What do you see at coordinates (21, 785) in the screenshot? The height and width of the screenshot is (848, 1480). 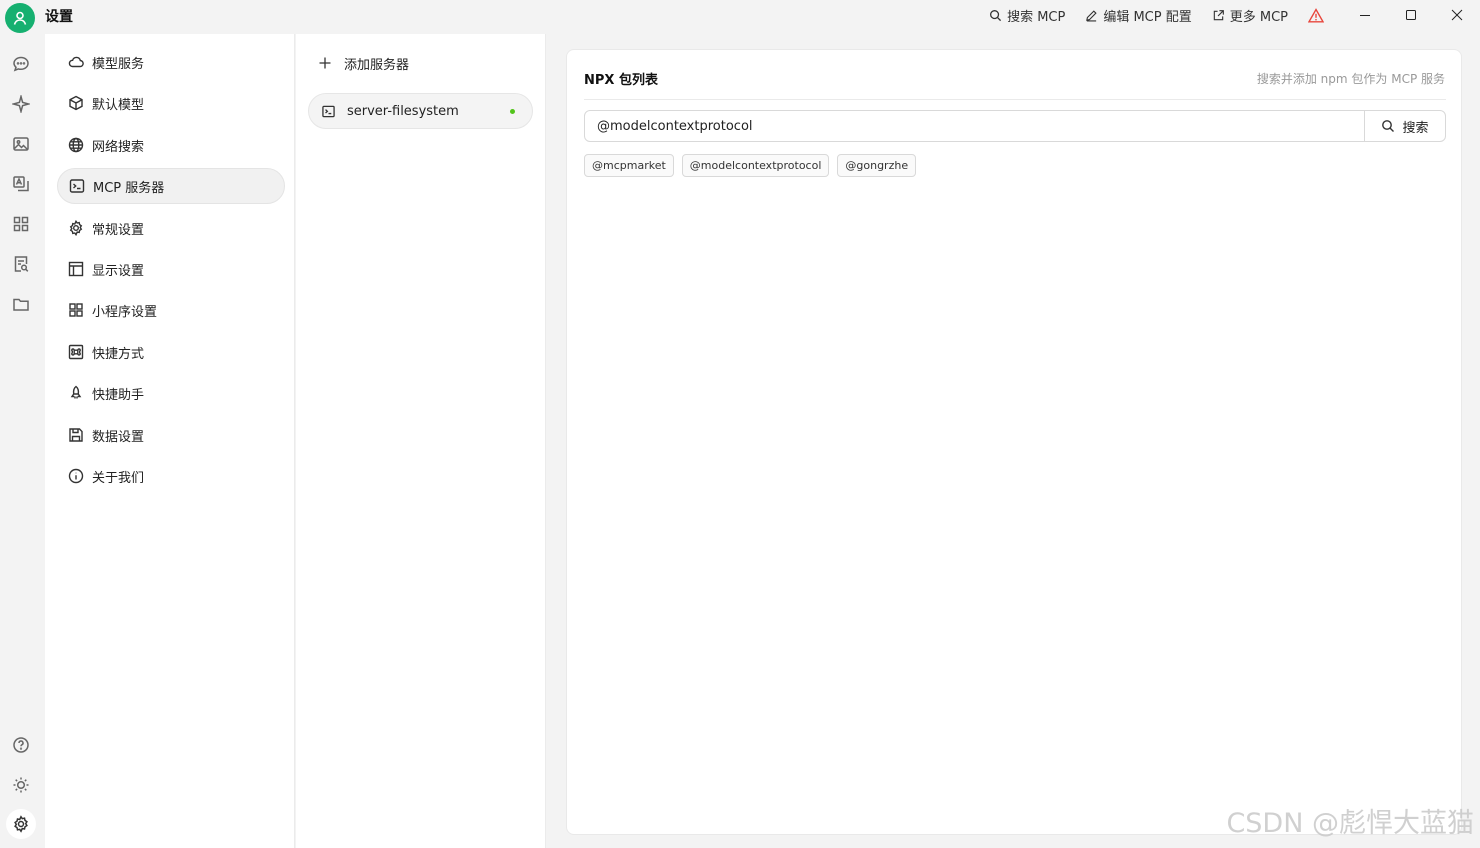 I see `theme-sun-icon` at bounding box center [21, 785].